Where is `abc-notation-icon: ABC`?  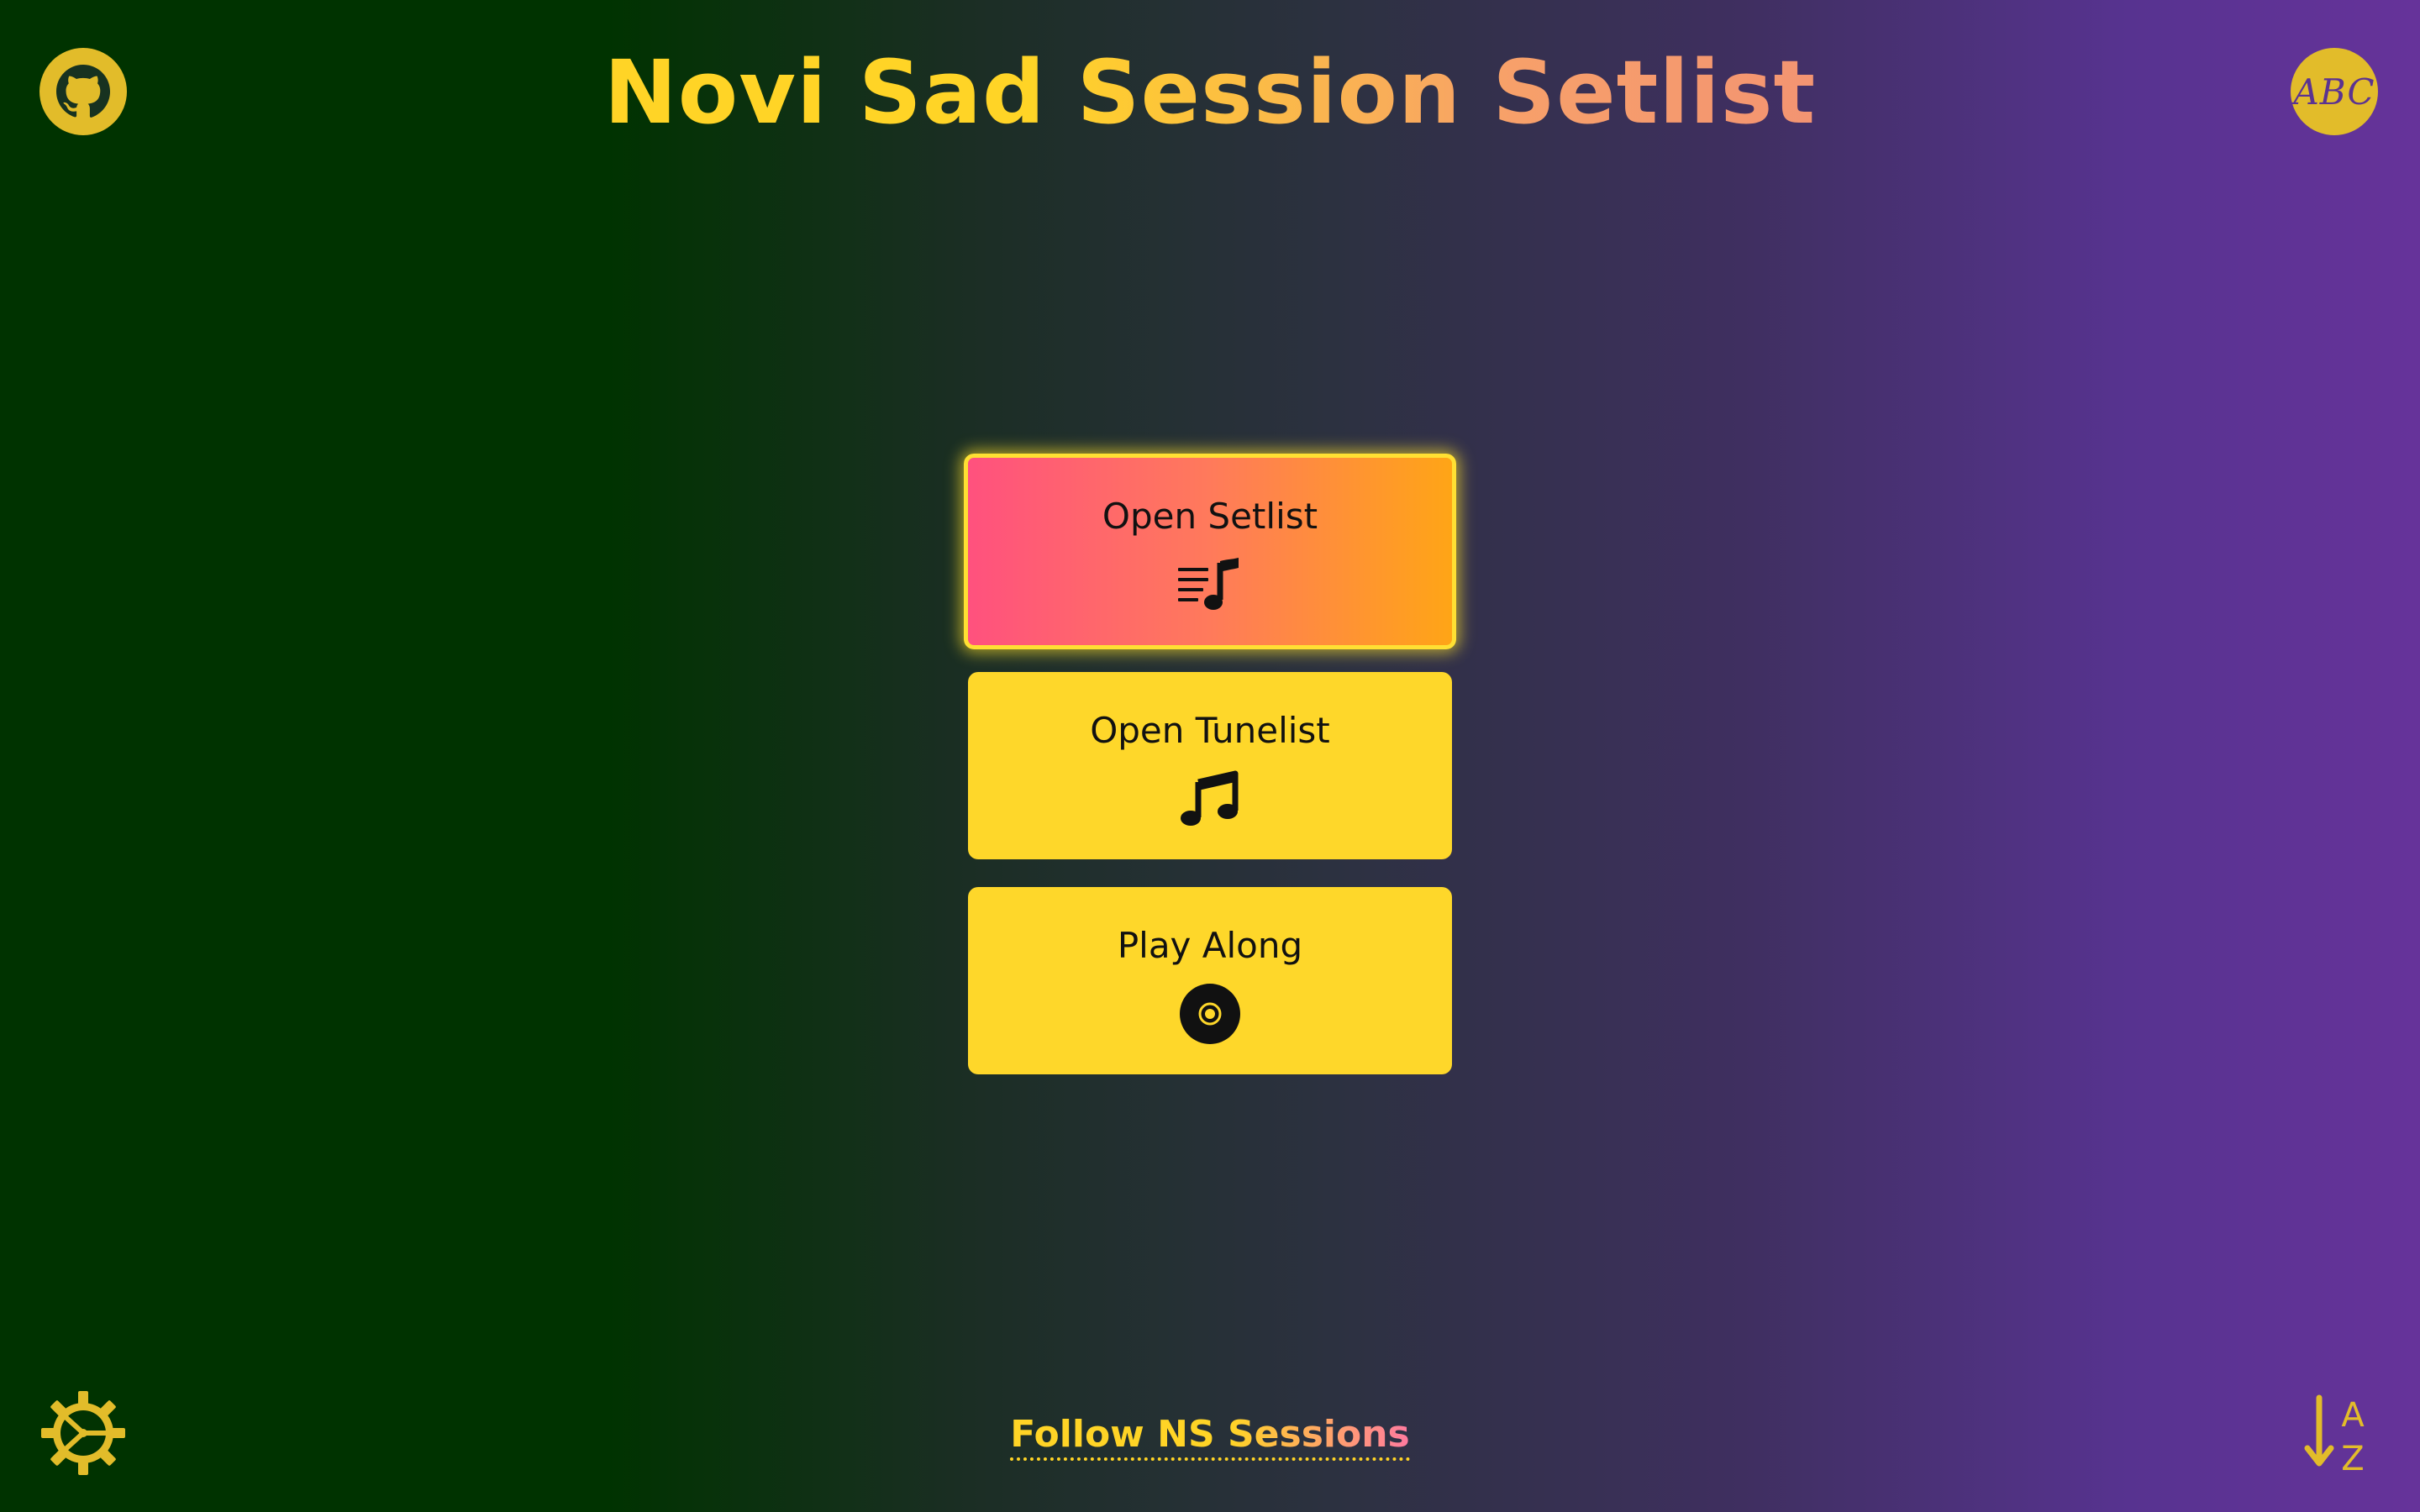 abc-notation-icon: ABC is located at coordinates (2334, 91).